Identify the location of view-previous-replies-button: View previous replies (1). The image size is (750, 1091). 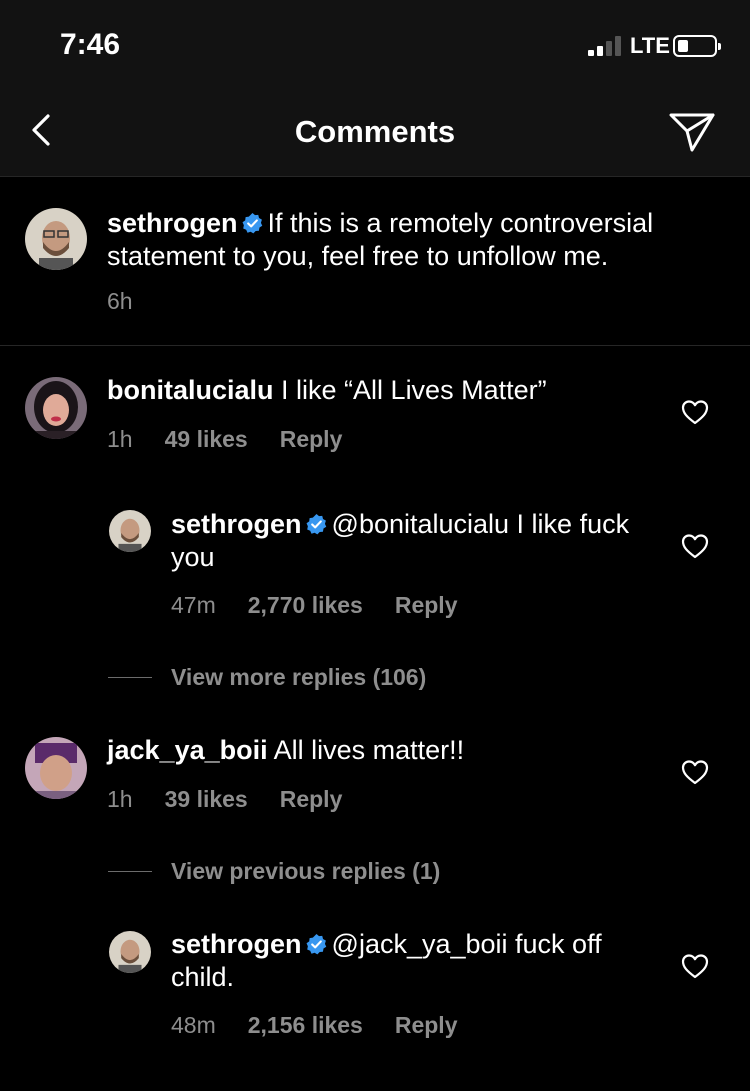
(274, 871).